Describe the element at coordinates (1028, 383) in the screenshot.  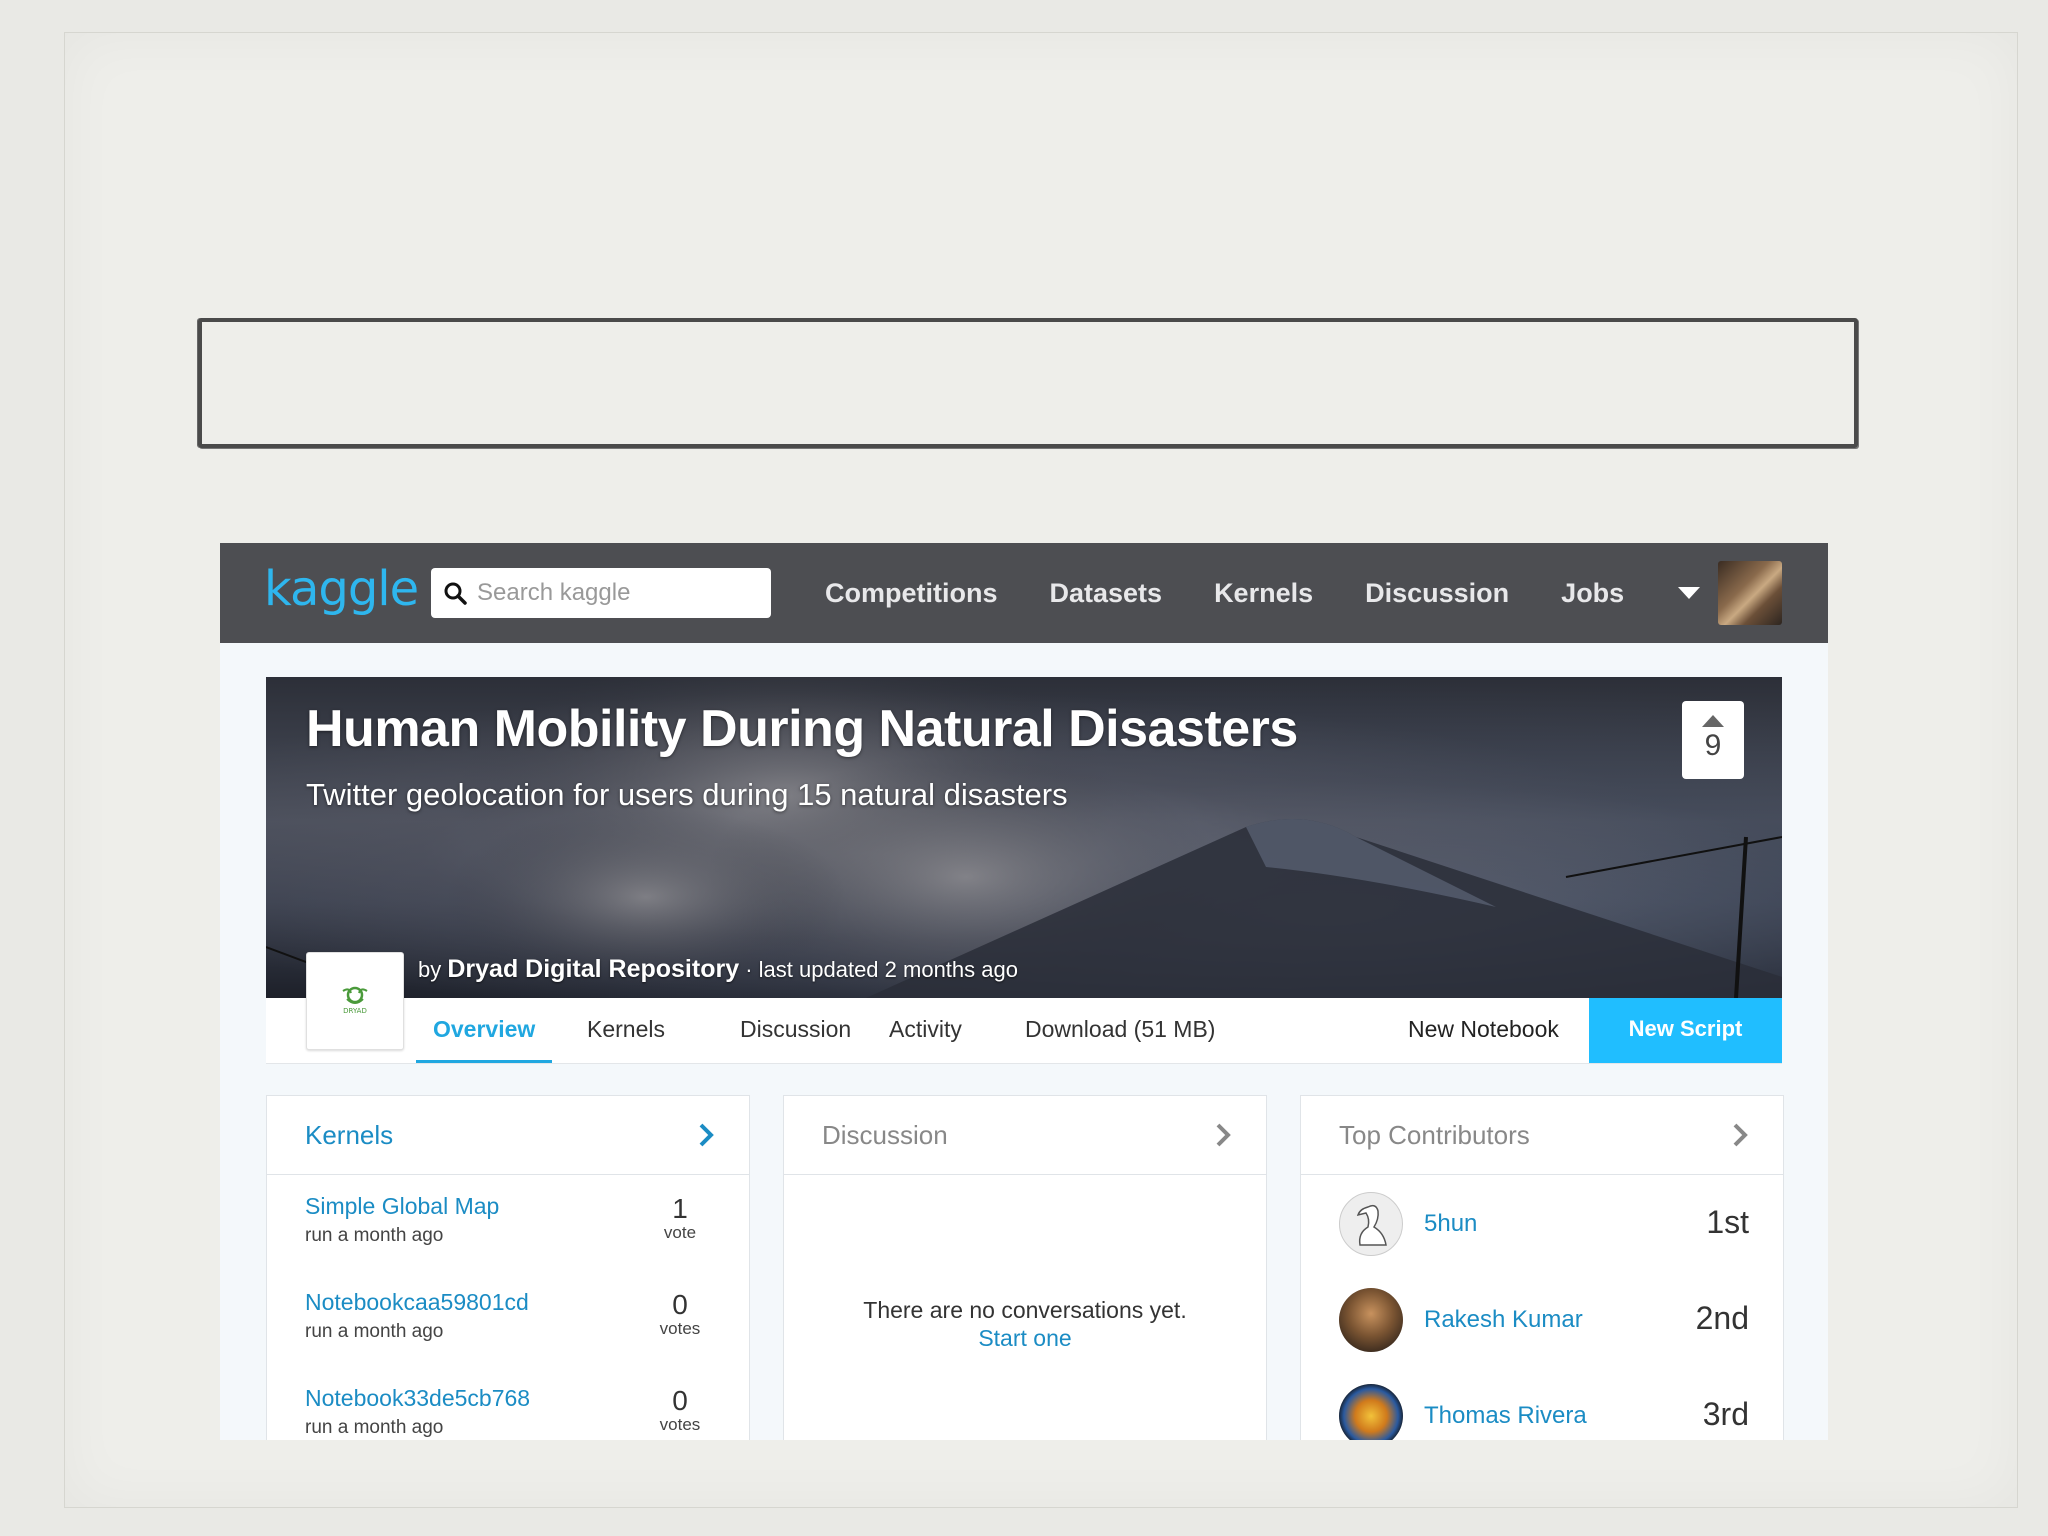
I see `sketch-placeholder-box` at that location.